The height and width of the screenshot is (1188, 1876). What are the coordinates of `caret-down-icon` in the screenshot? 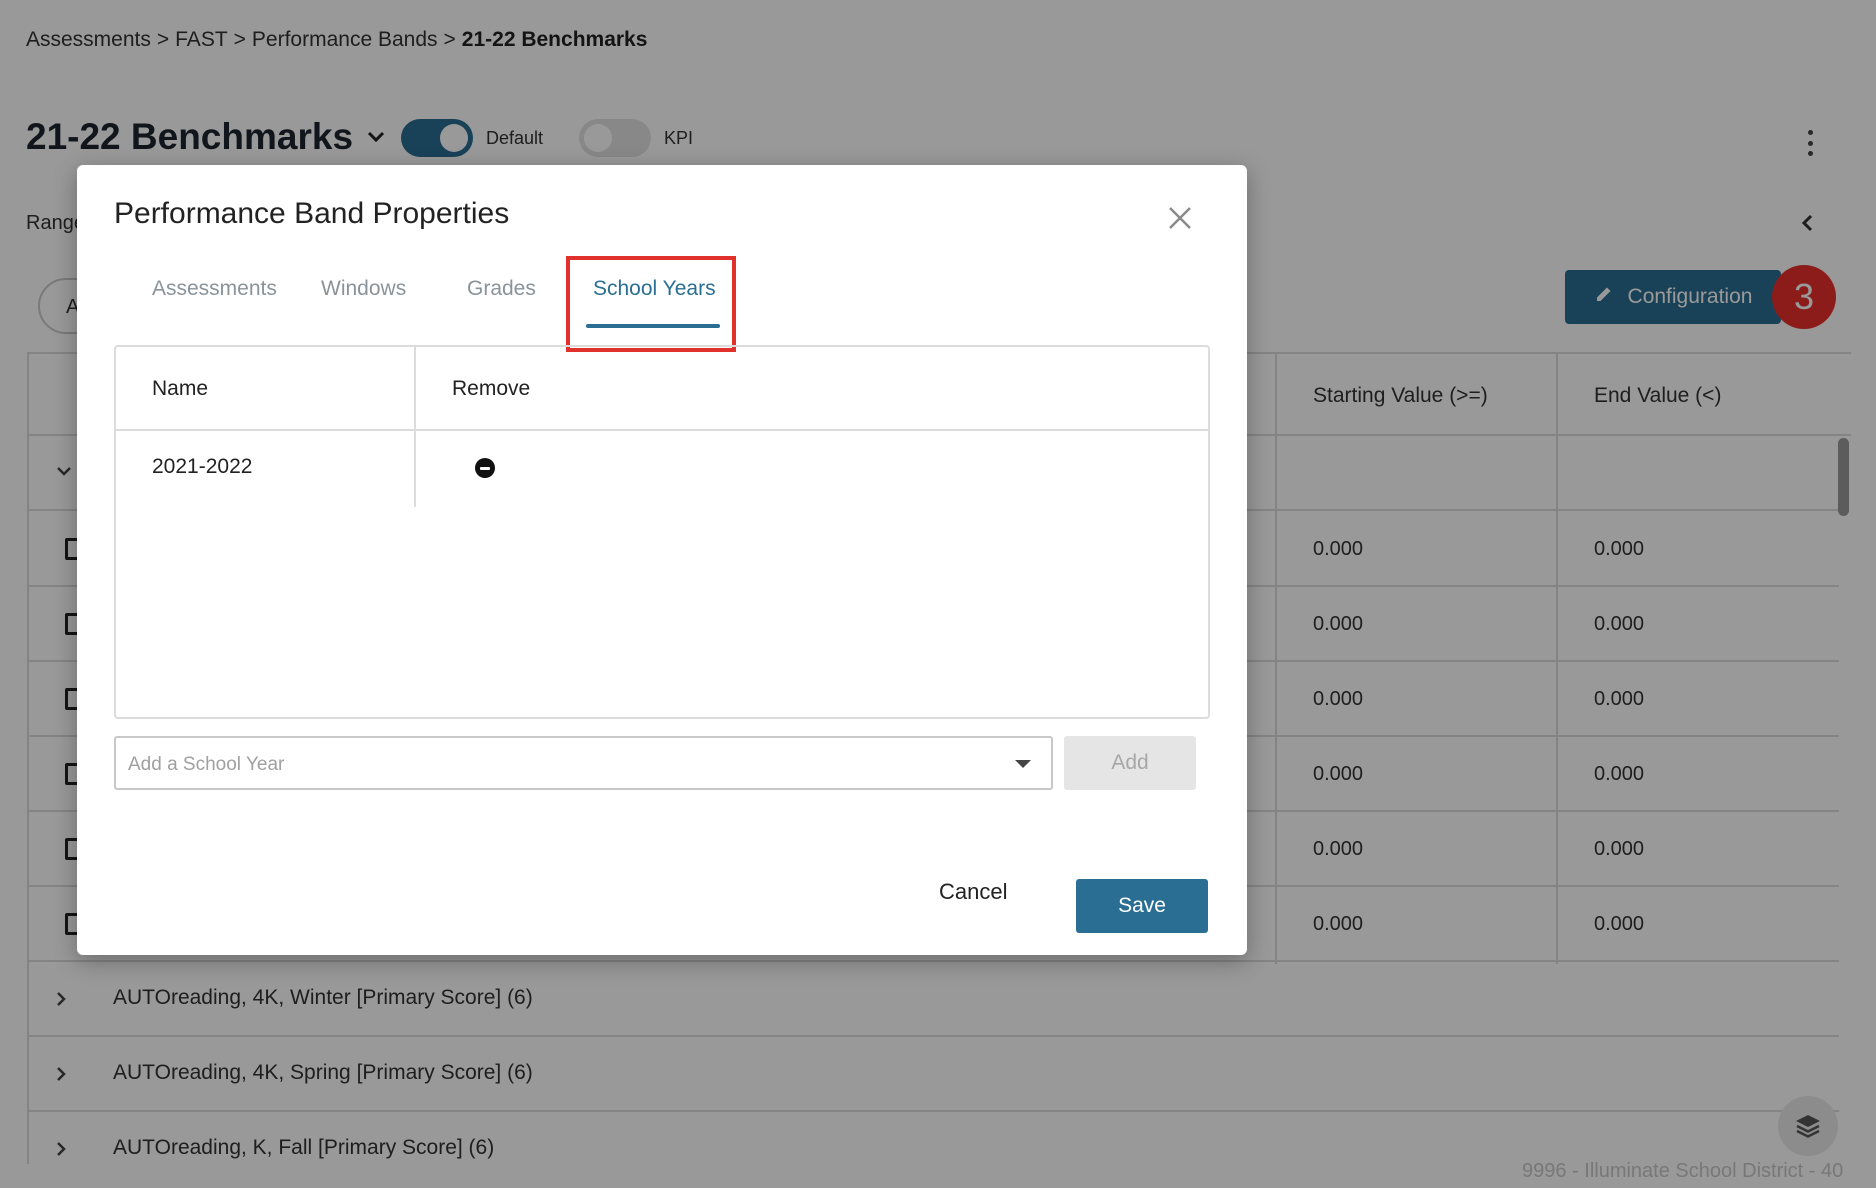 It's located at (1023, 764).